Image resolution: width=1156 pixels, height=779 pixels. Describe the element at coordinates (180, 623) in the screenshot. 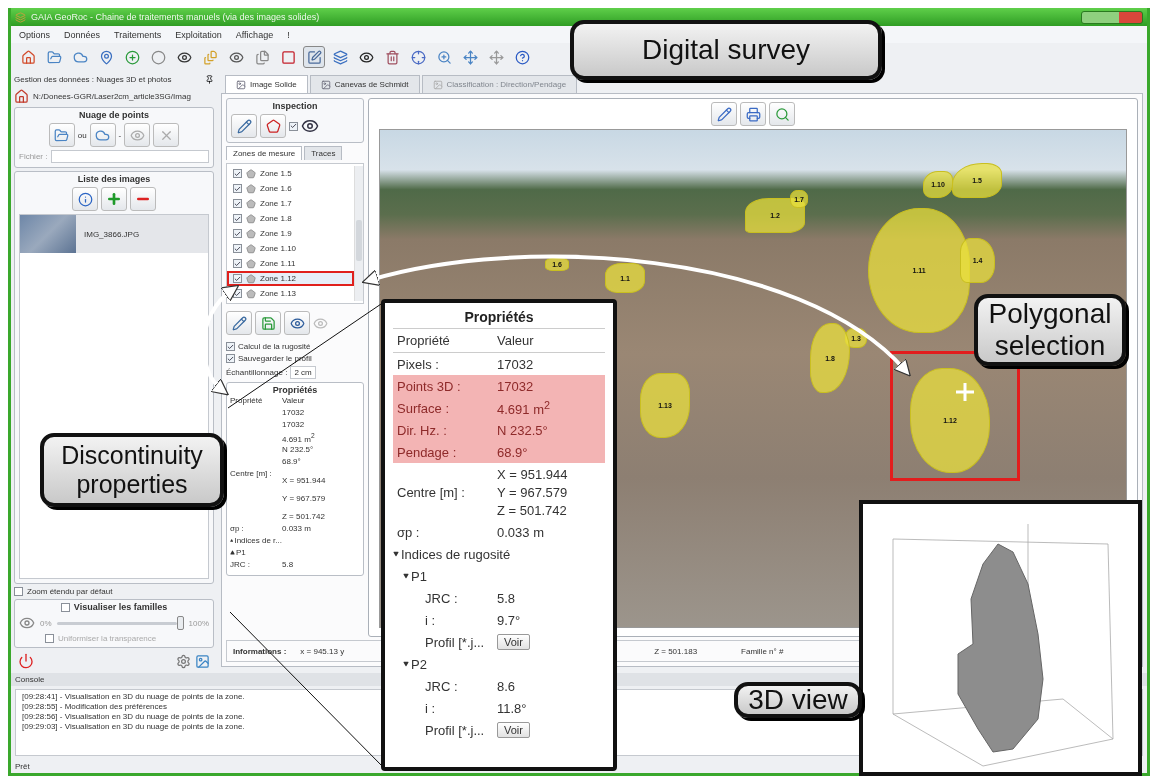

I see `slider-thumb` at that location.